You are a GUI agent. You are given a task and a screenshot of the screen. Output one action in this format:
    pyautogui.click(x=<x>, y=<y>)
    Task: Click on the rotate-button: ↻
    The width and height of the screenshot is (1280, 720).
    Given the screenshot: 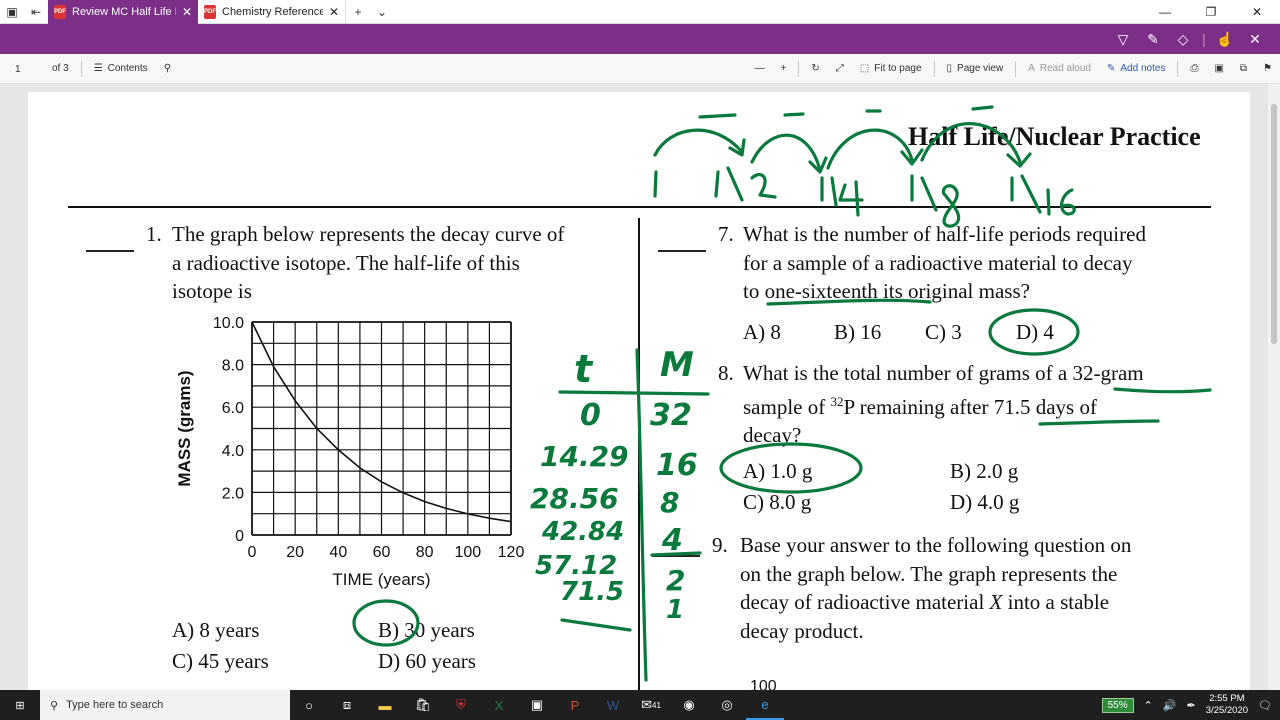 What is the action you would take?
    pyautogui.click(x=815, y=68)
    